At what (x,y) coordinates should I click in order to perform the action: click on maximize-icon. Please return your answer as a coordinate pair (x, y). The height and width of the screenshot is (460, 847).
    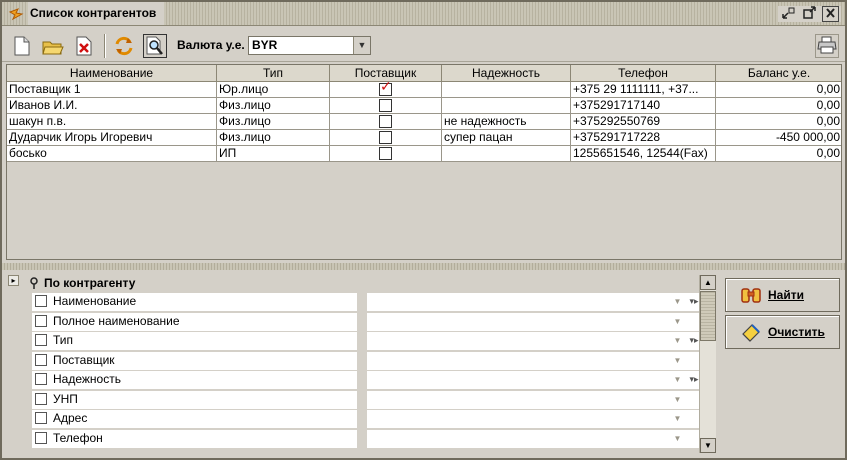
    Looking at the image, I should click on (809, 14).